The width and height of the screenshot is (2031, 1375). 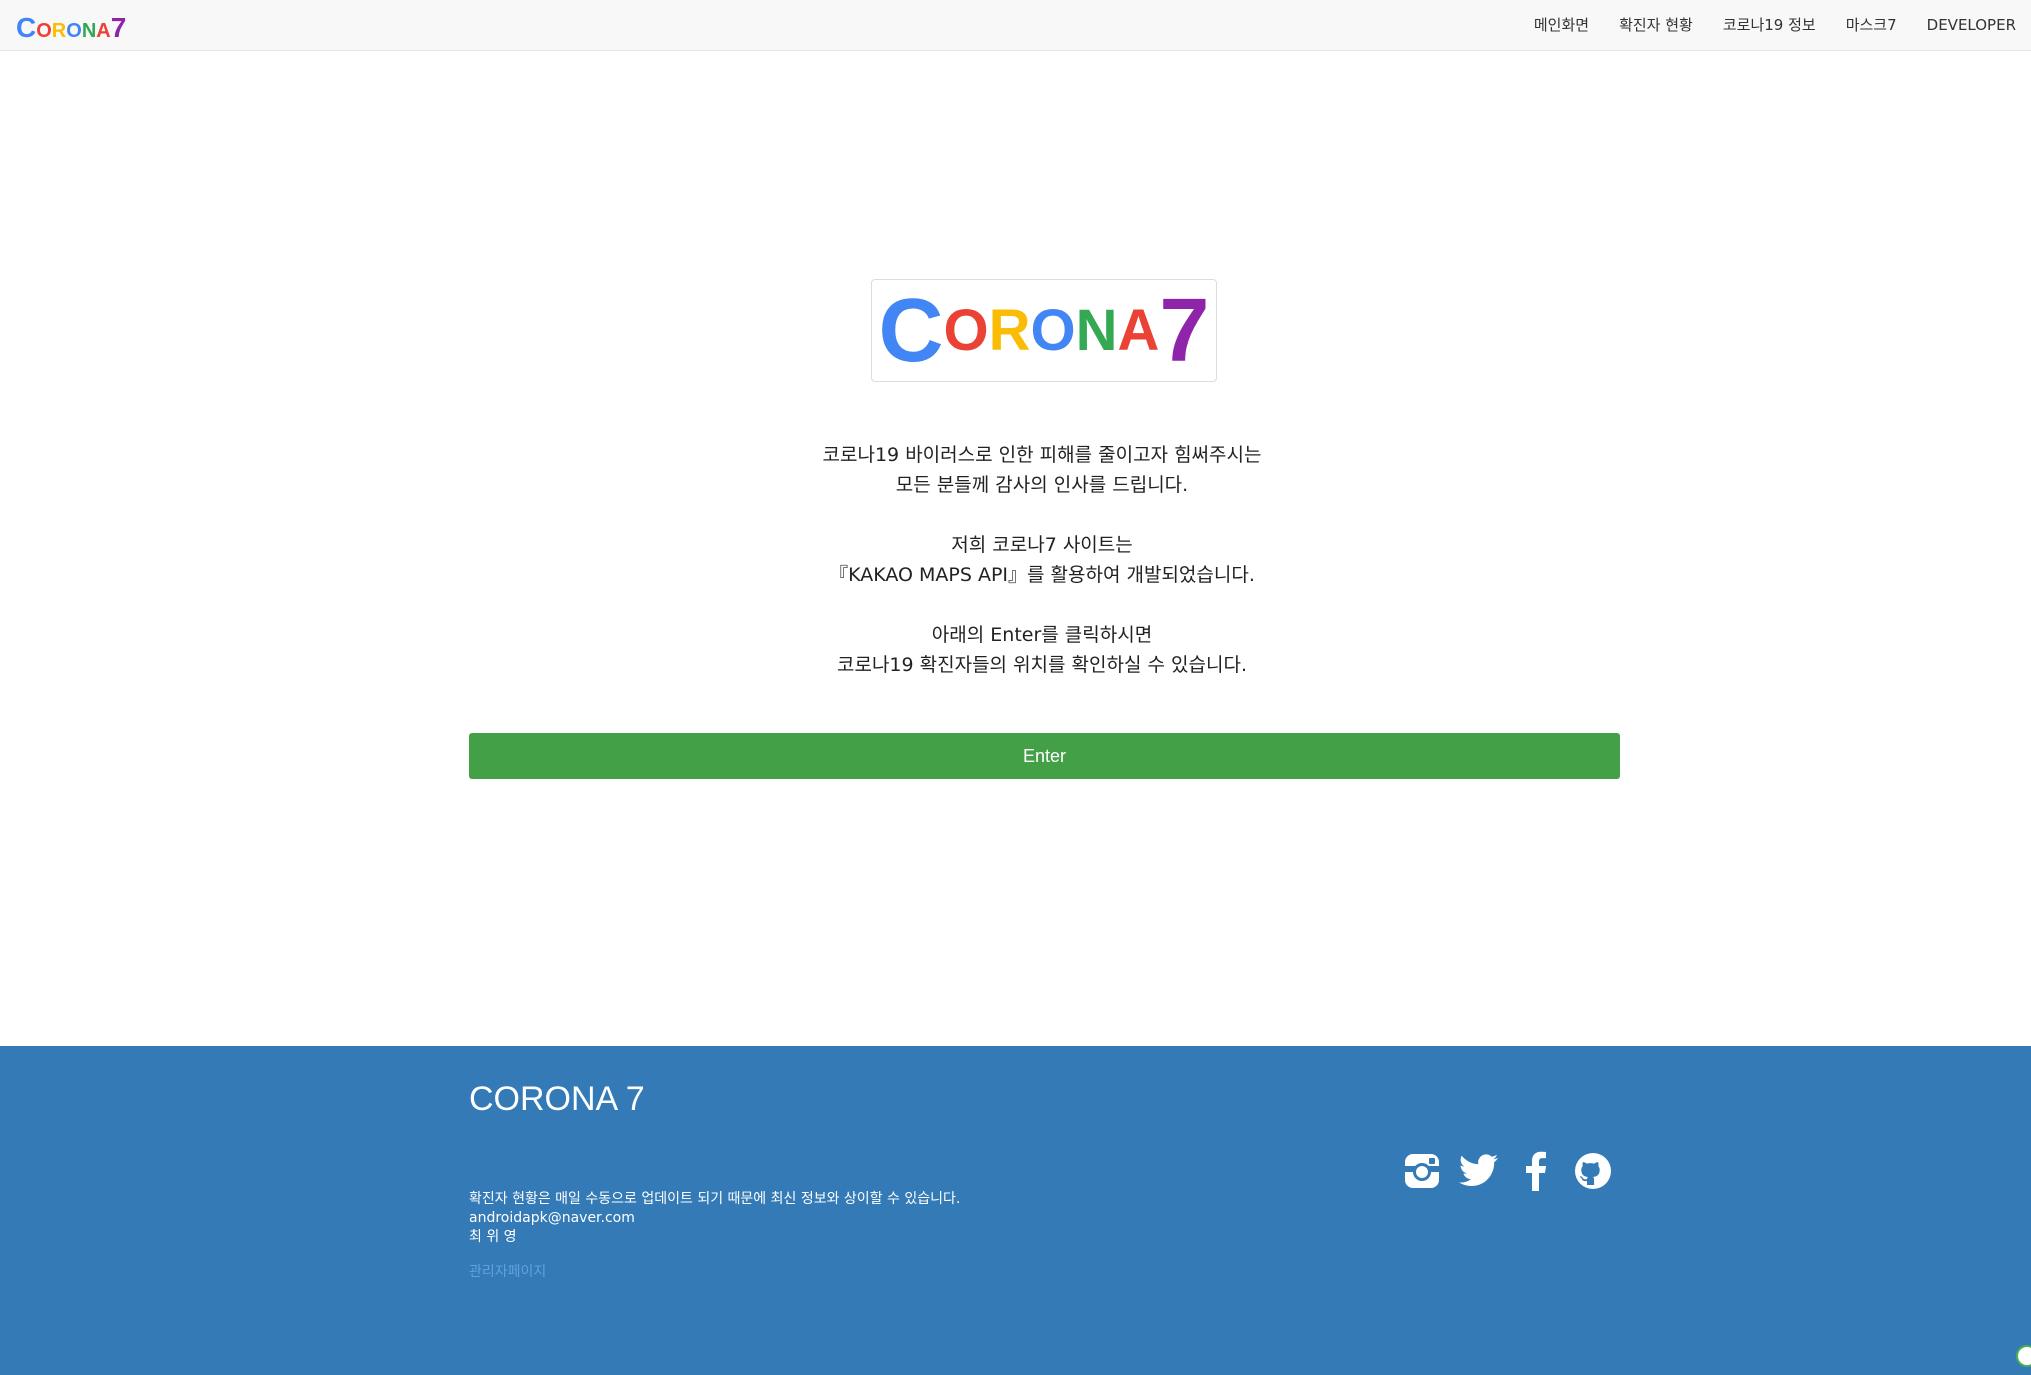 What do you see at coordinates (1536, 1171) in the screenshot?
I see `facebook-icon` at bounding box center [1536, 1171].